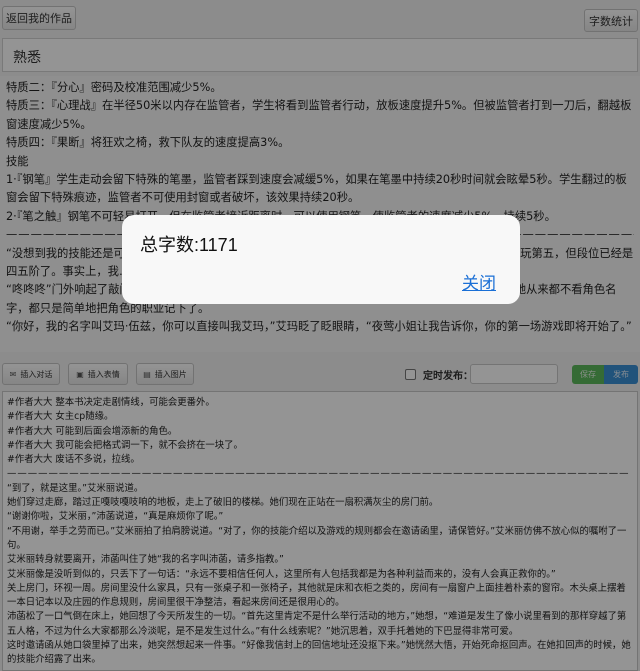 The image size is (640, 671). Describe the element at coordinates (189, 245) in the screenshot. I see `total-word-count: 总字数:1171` at that location.